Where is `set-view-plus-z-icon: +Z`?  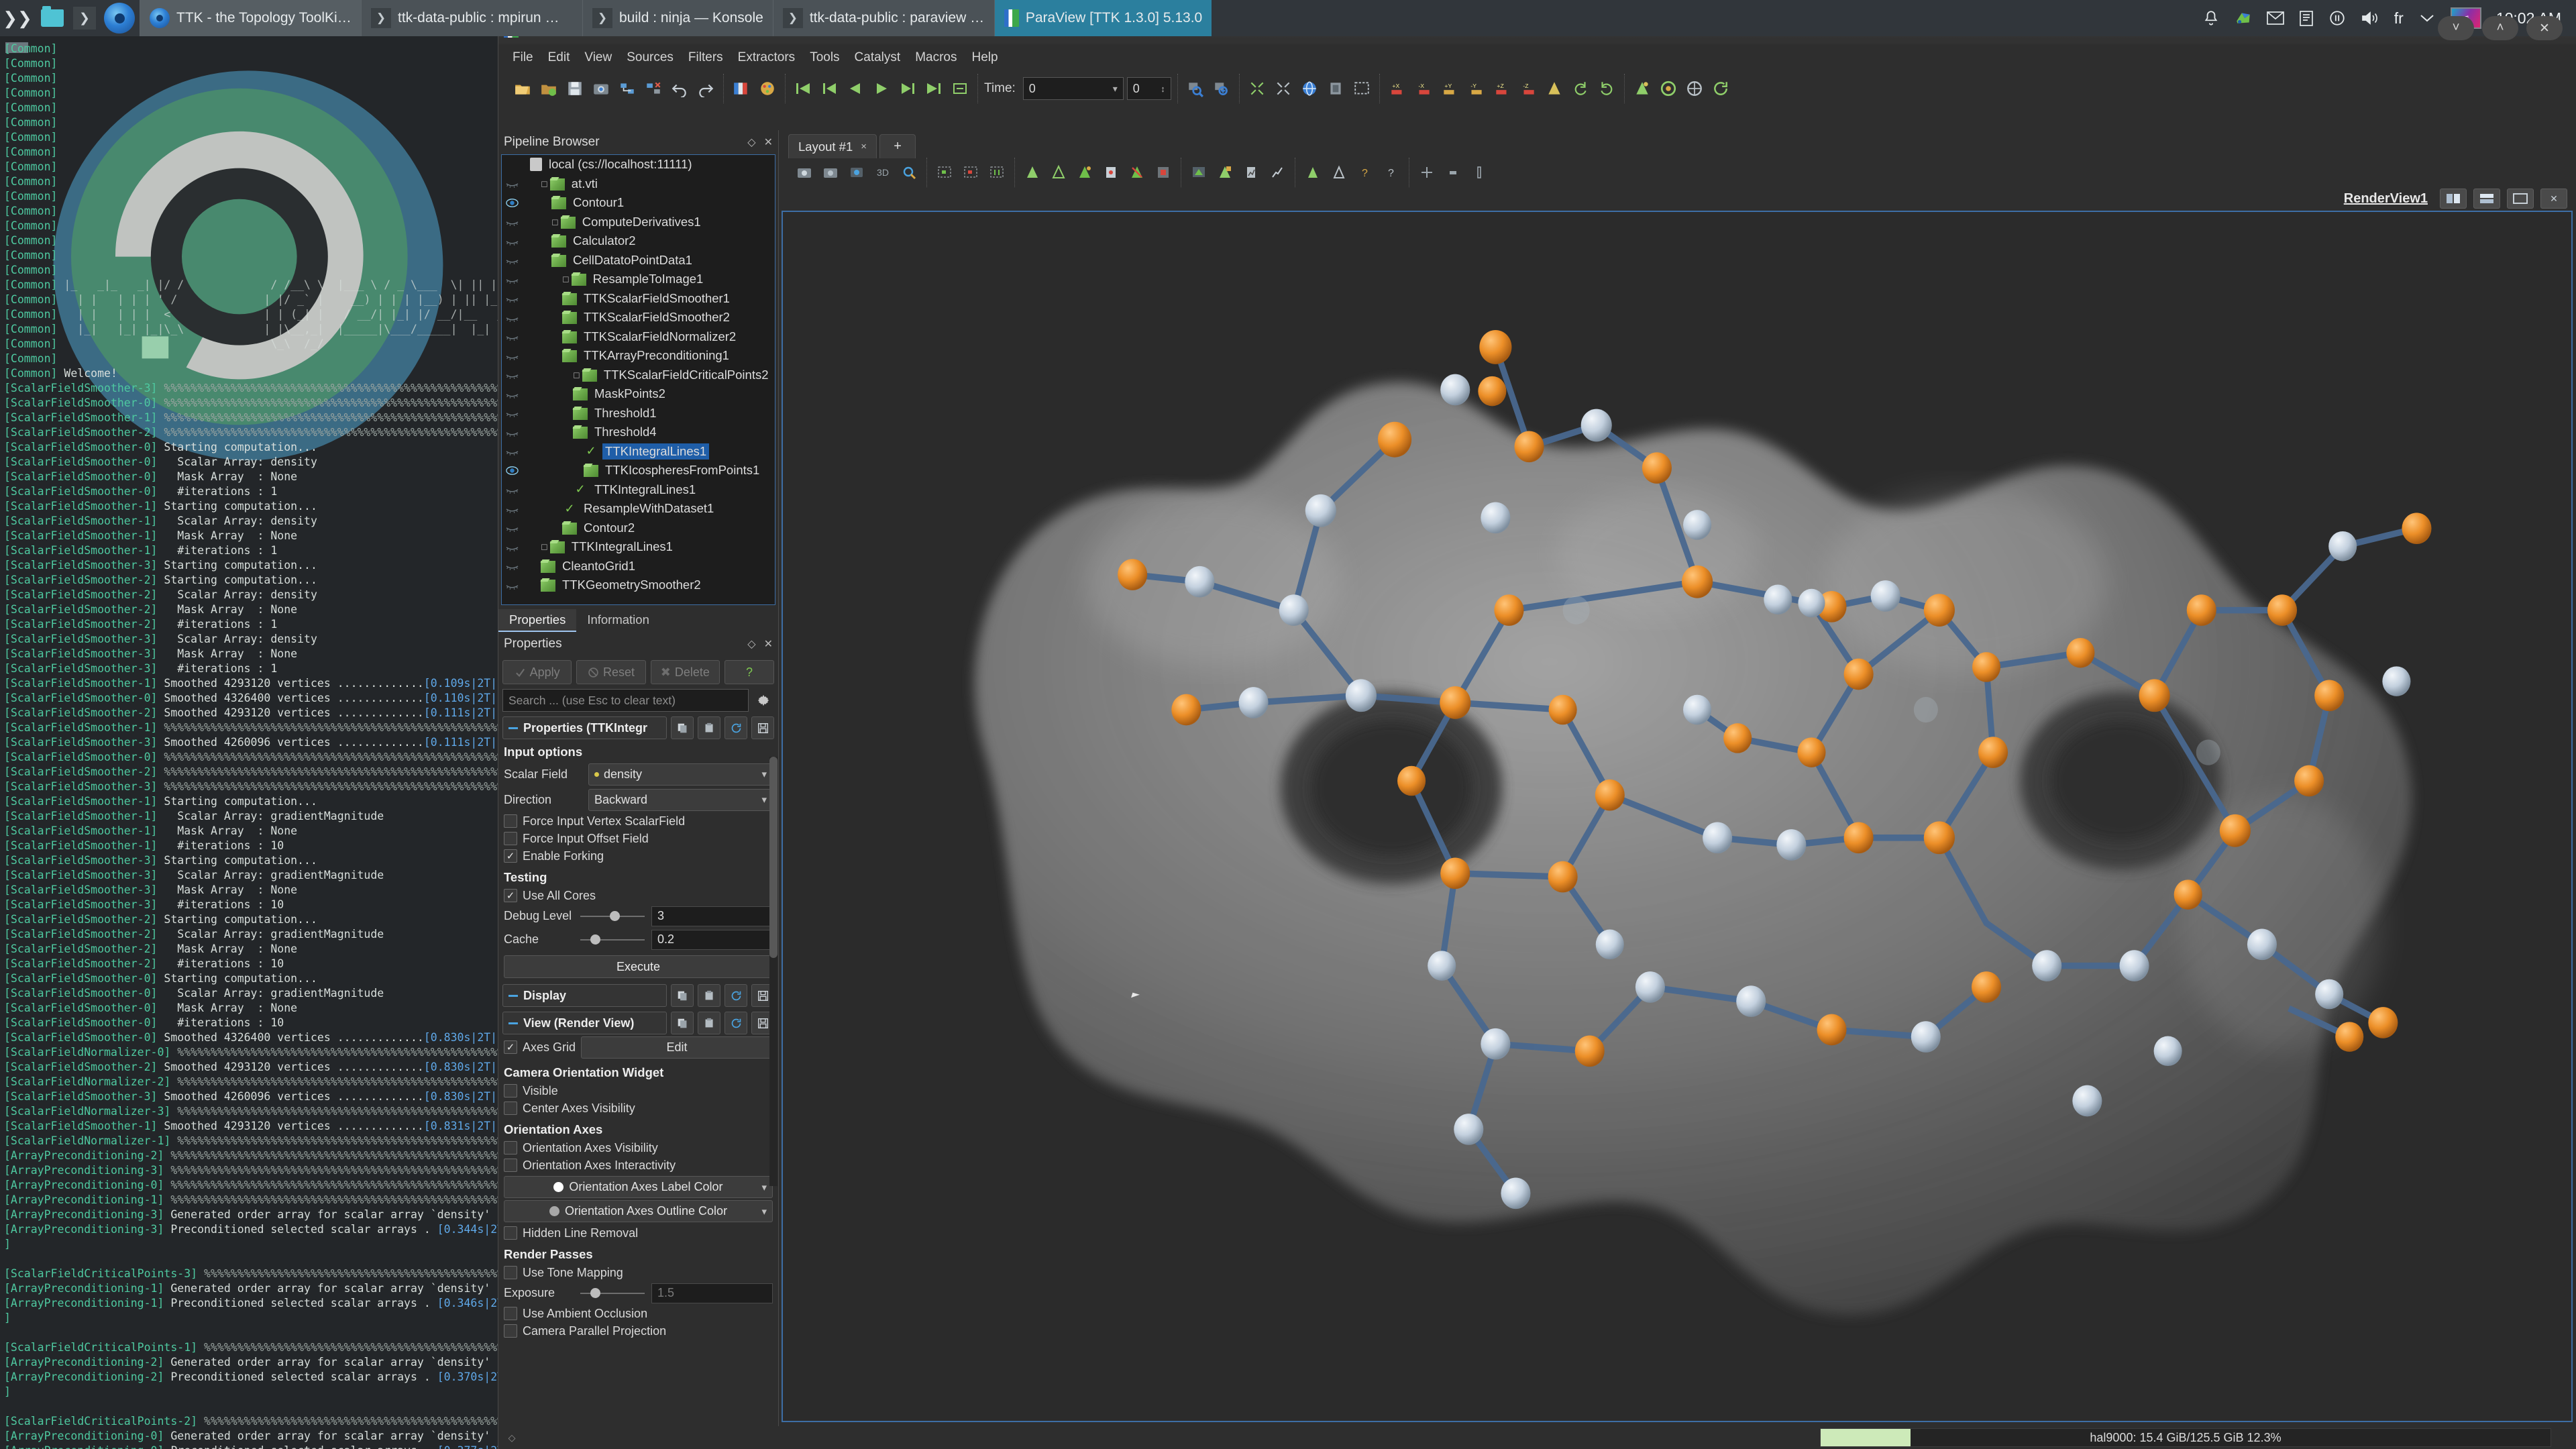 set-view-plus-z-icon: +Z is located at coordinates (1502, 88).